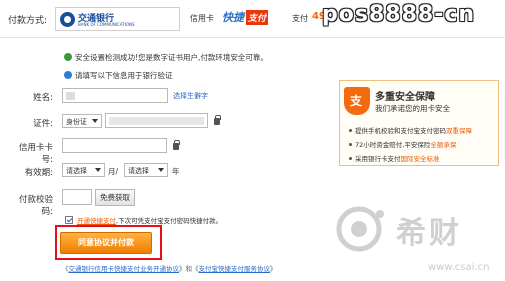  What do you see at coordinates (300, 18) in the screenshot?
I see `pay-amount-label: 支付` at bounding box center [300, 18].